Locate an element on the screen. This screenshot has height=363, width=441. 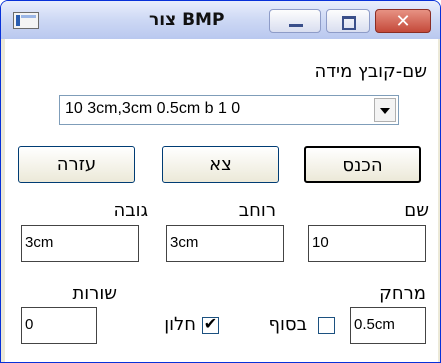
exit-button: צא is located at coordinates (220, 164).